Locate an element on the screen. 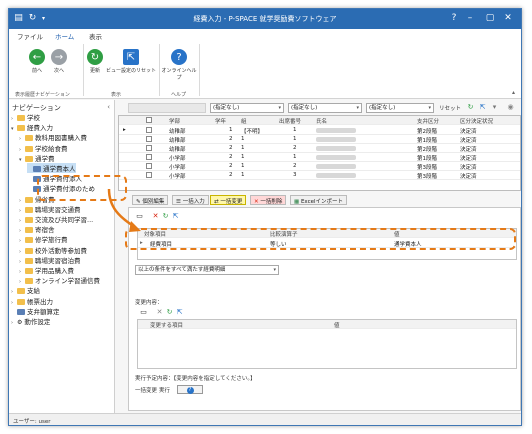 This screenshot has height=434, width=532. table-row: 小学部 2 1 1 第1段階 決定済 is located at coordinates (319, 157).